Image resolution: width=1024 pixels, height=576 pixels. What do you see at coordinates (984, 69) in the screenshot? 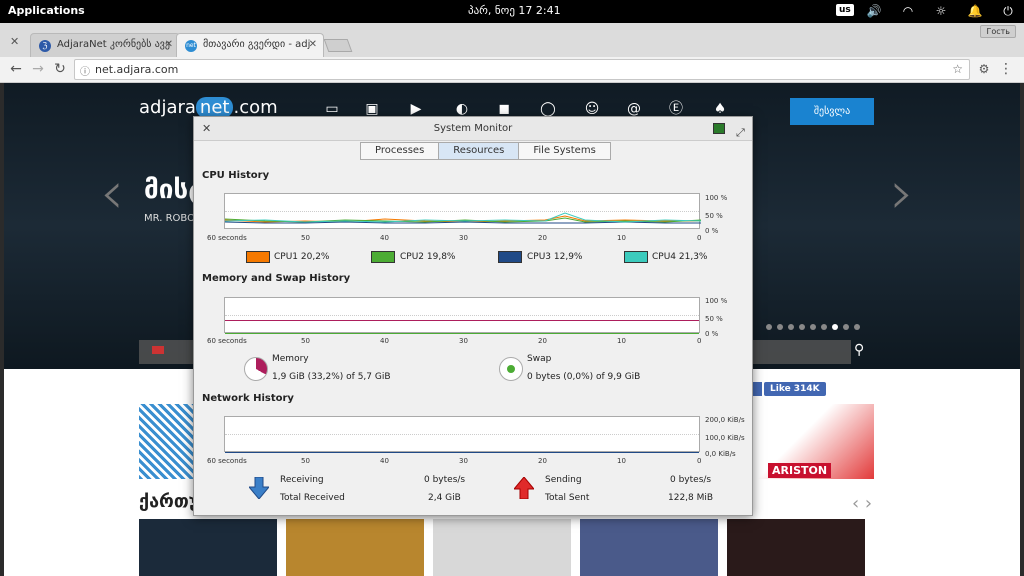
I see `extension-icon: ⚙` at bounding box center [984, 69].